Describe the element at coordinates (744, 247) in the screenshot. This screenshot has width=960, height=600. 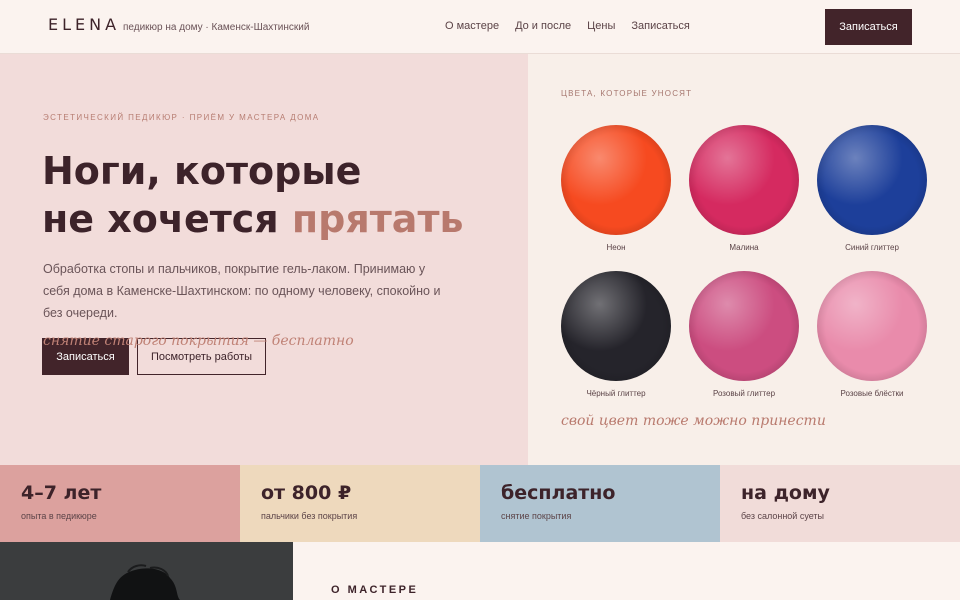
I see `color-label: Малина` at that location.